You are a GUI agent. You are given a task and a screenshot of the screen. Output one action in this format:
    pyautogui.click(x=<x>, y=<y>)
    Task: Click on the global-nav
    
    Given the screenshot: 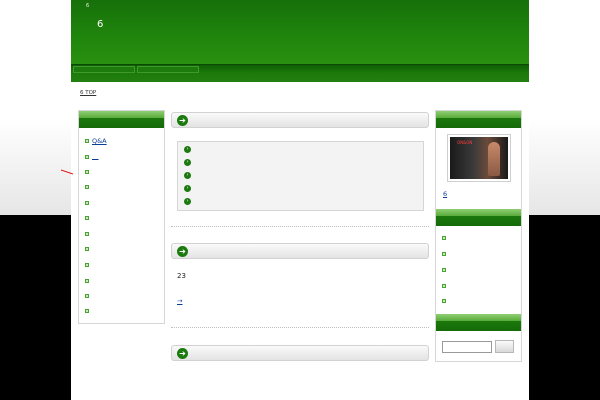 What is the action you would take?
    pyautogui.click(x=300, y=73)
    